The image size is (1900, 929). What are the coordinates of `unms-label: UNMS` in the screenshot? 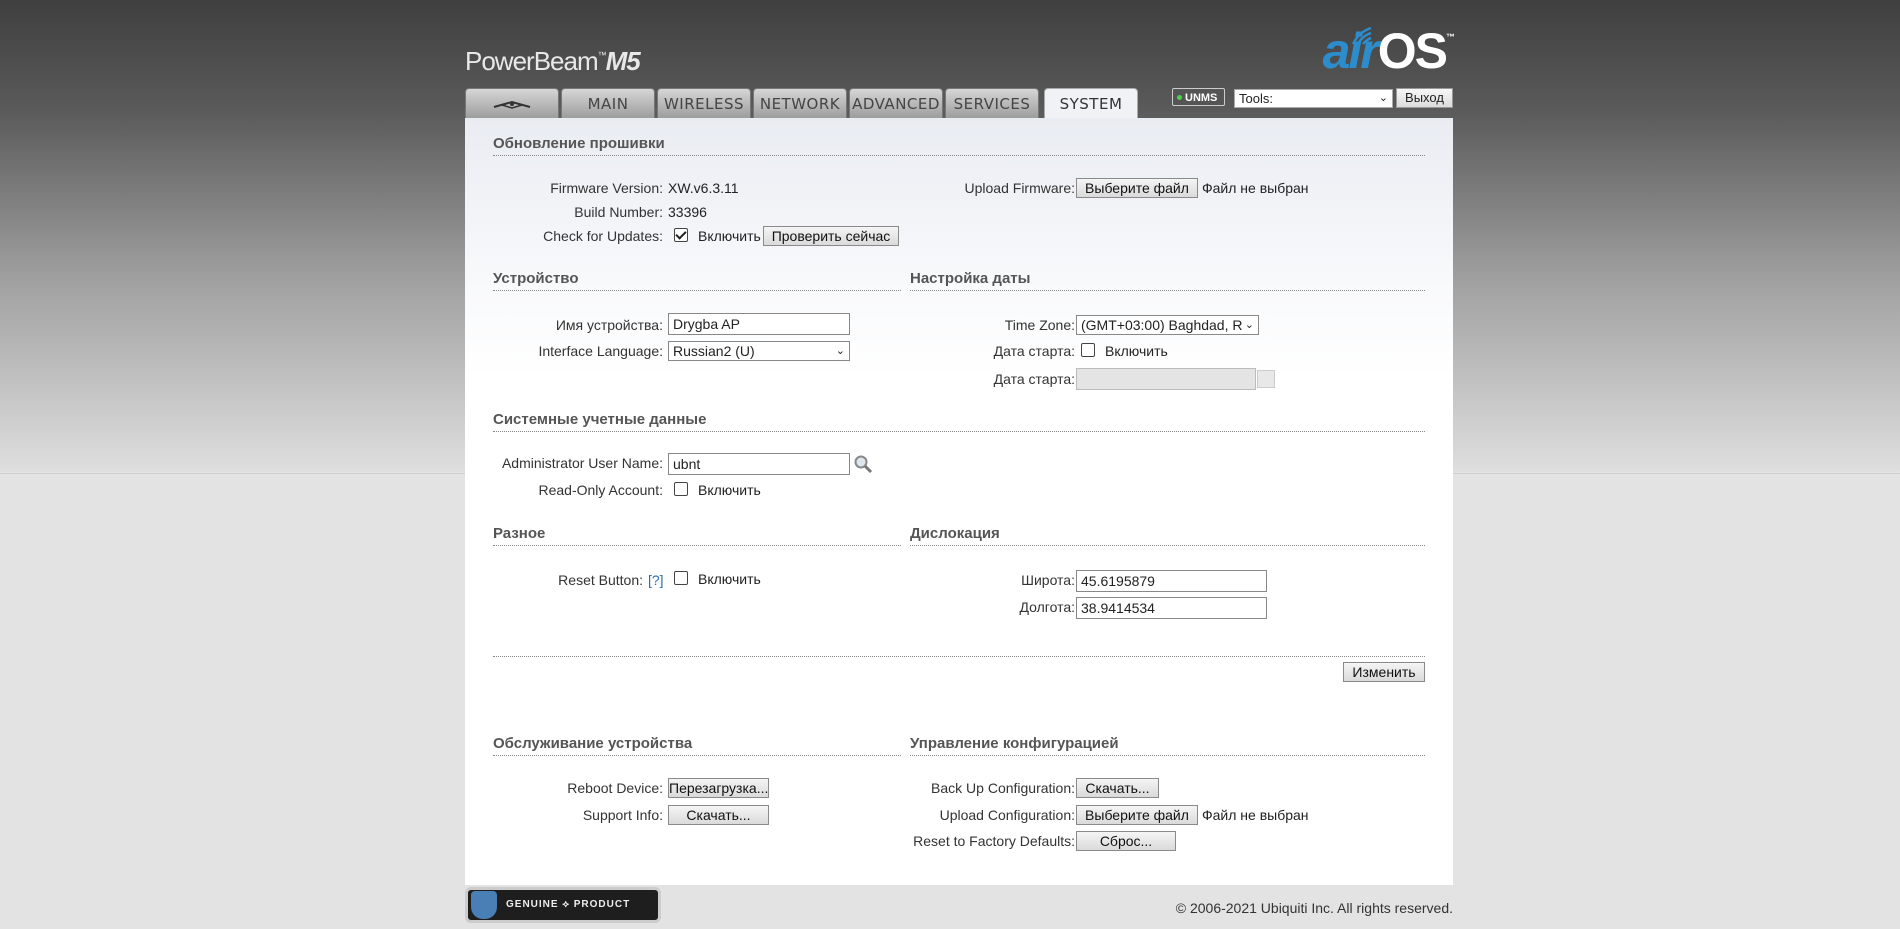 It's located at (1201, 98).